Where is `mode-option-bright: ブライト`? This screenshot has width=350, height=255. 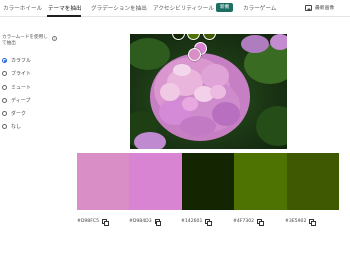
mode-option-bright: ブライト is located at coordinates (16, 73).